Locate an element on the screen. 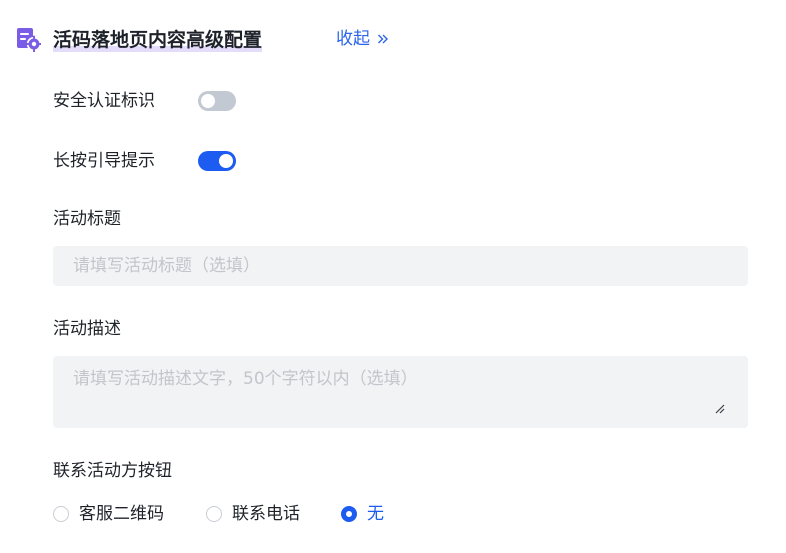 Image resolution: width=786 pixels, height=553 pixels. security-badge-toggle is located at coordinates (217, 101).